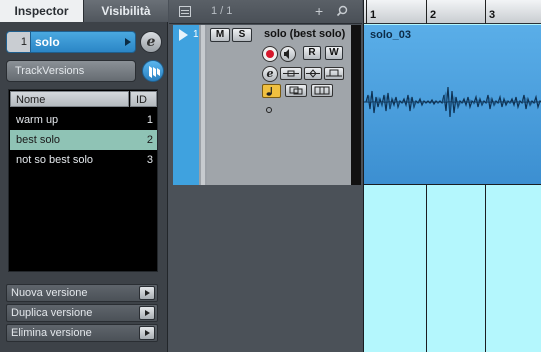 This screenshot has height=352, width=541. Describe the element at coordinates (149, 120) in the screenshot. I see `version-id: 1` at that location.